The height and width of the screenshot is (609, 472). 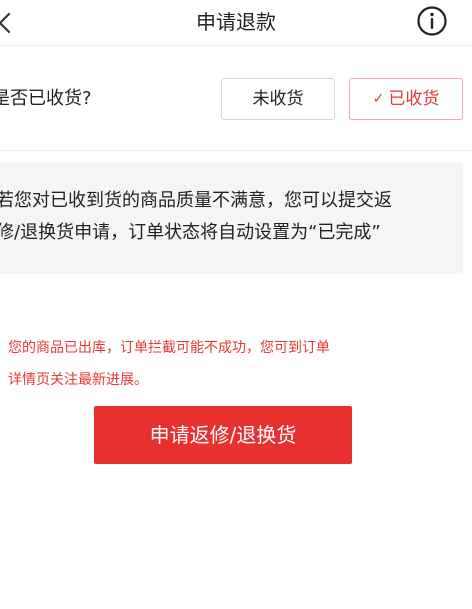 I want to click on page-title: 申请退款, so click(x=236, y=22).